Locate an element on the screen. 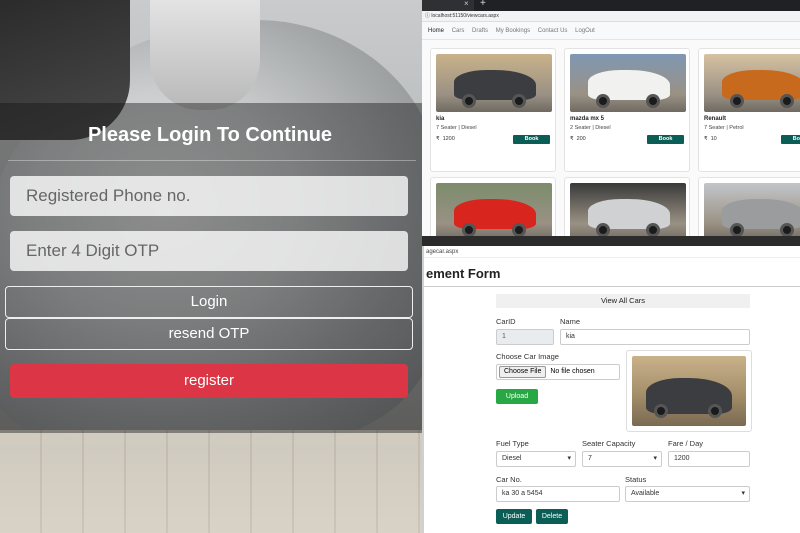 The height and width of the screenshot is (533, 800). car-name: mazda mx 5 is located at coordinates (587, 119).